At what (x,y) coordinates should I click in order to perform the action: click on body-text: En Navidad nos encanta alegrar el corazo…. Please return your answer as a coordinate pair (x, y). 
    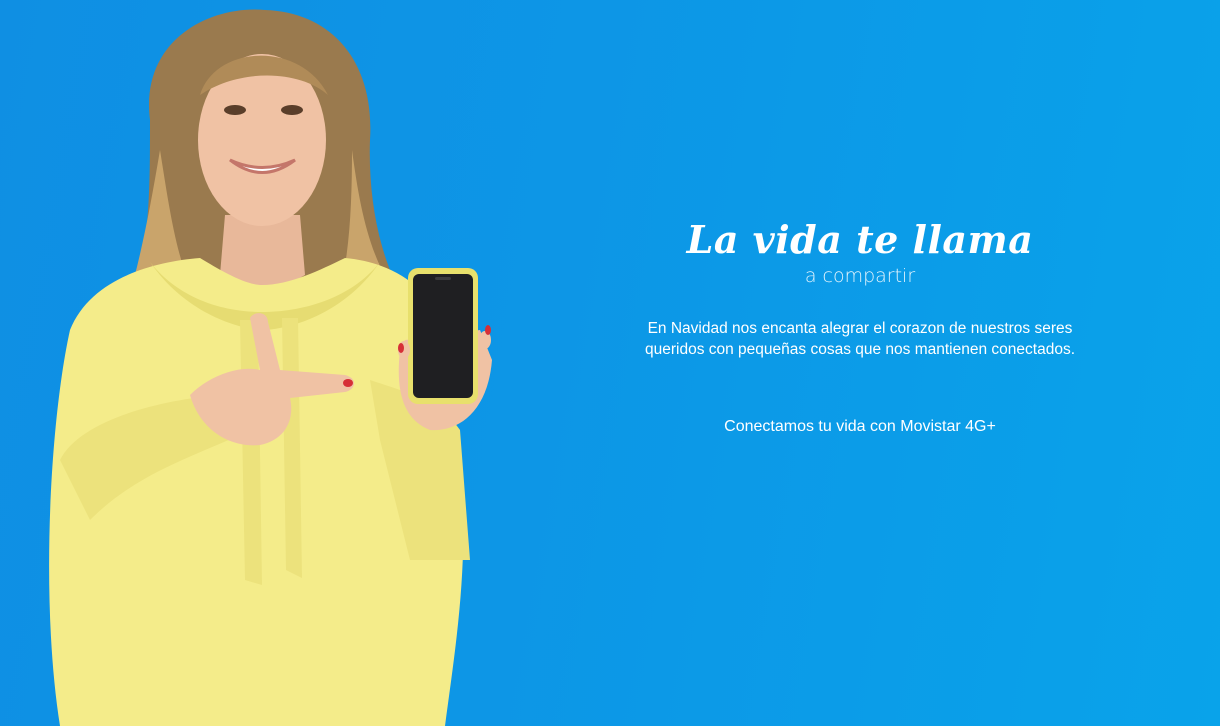
    Looking at the image, I should click on (860, 339).